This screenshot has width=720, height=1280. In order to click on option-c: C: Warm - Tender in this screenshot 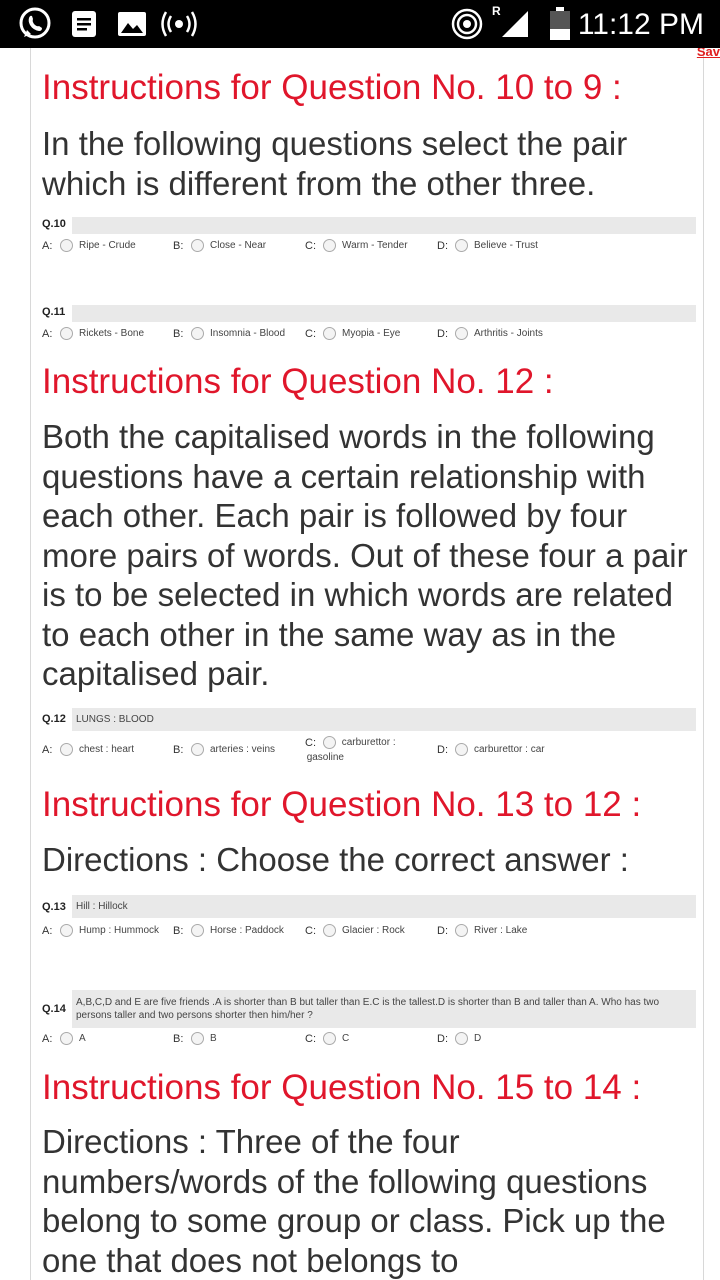, I will do `click(356, 246)`.